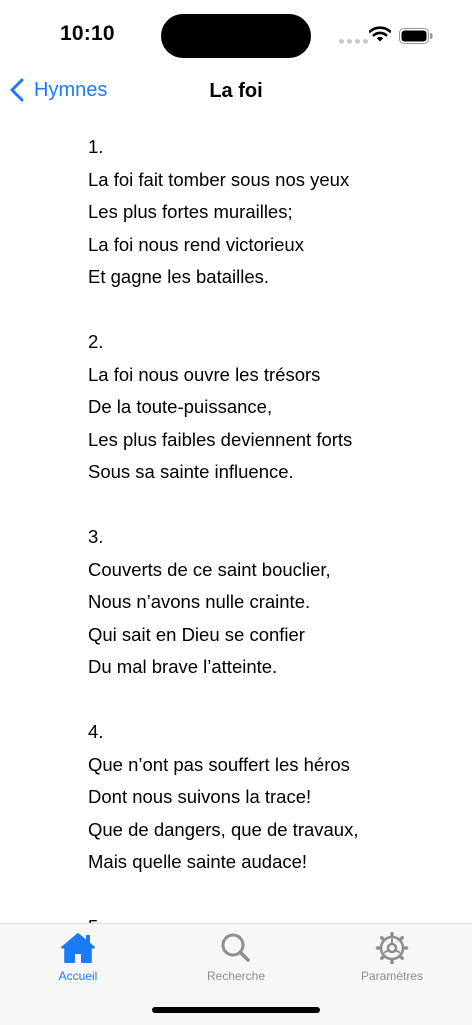 This screenshot has height=1025, width=472. Describe the element at coordinates (179, 276) in the screenshot. I see `verse-line: Et gagne les batailles.` at that location.